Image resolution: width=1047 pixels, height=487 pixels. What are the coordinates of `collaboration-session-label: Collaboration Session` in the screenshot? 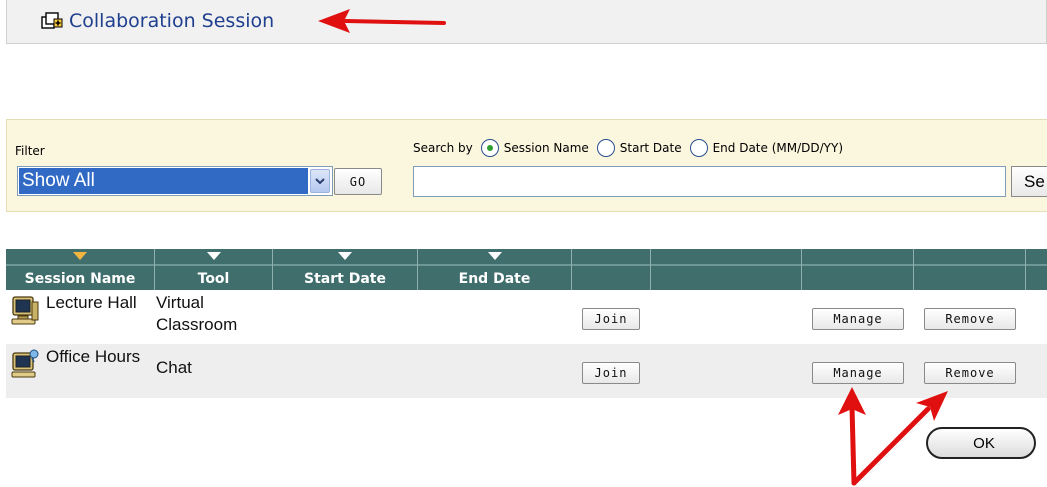 It's located at (172, 21).